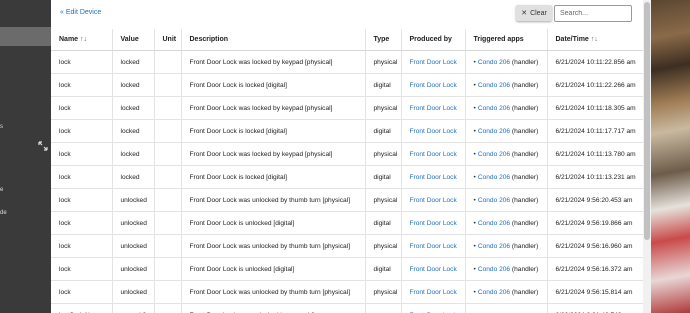 This screenshot has height=313, width=690. What do you see at coordinates (506, 40) in the screenshot?
I see `column-header-triggered-apps: Triggered apps` at bounding box center [506, 40].